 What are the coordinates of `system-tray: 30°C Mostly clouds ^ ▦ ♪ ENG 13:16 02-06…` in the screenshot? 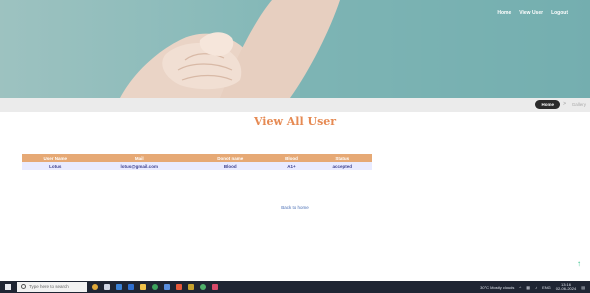 It's located at (532, 287).